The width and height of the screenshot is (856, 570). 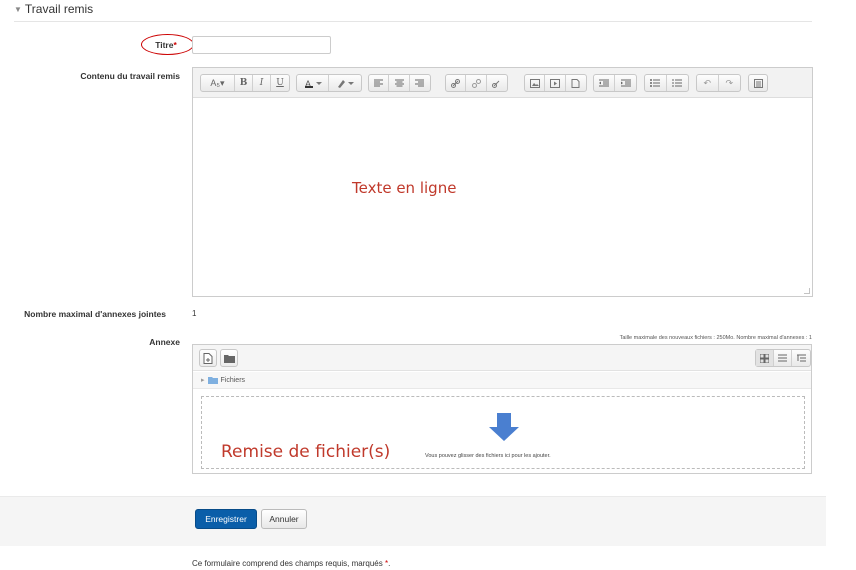 What do you see at coordinates (389, 563) in the screenshot?
I see `required-note-end: .` at bounding box center [389, 563].